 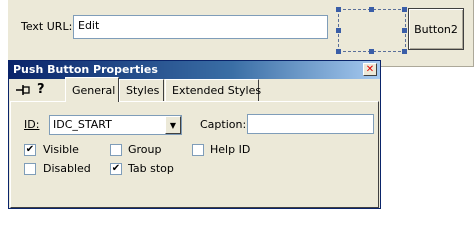 I want to click on close-icon: ✕, so click(x=370, y=69).